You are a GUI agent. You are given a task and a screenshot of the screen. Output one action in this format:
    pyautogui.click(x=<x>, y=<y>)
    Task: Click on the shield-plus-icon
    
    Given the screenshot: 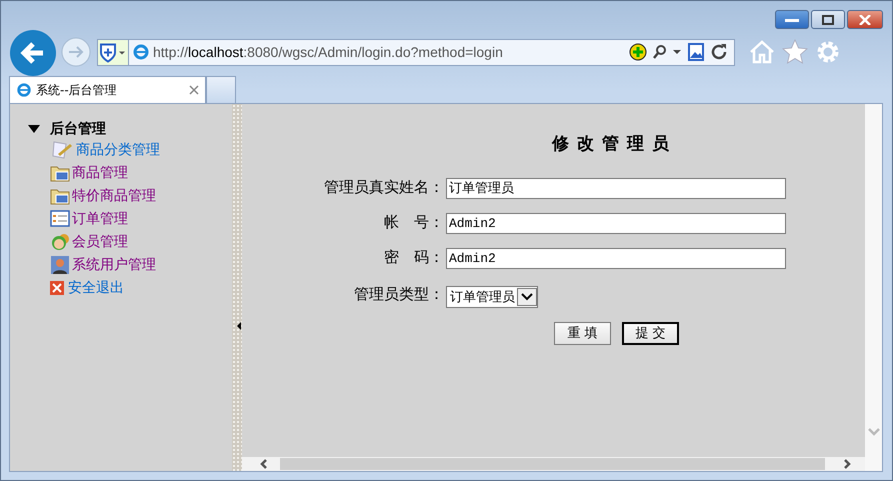 What is the action you would take?
    pyautogui.click(x=113, y=52)
    